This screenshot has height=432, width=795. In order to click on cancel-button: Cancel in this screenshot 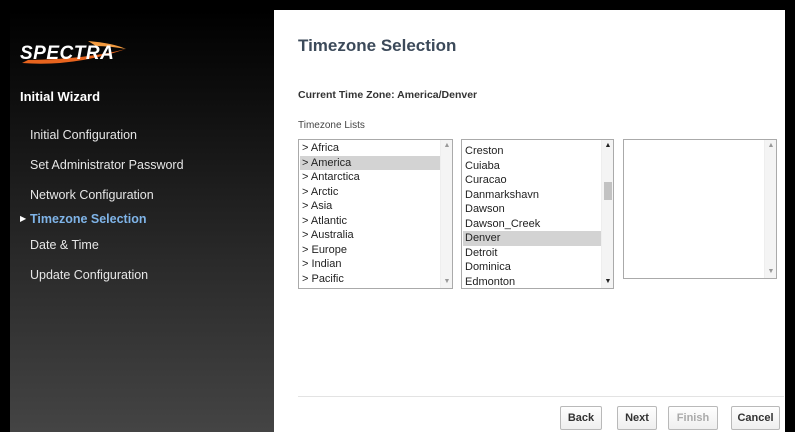, I will do `click(755, 418)`.